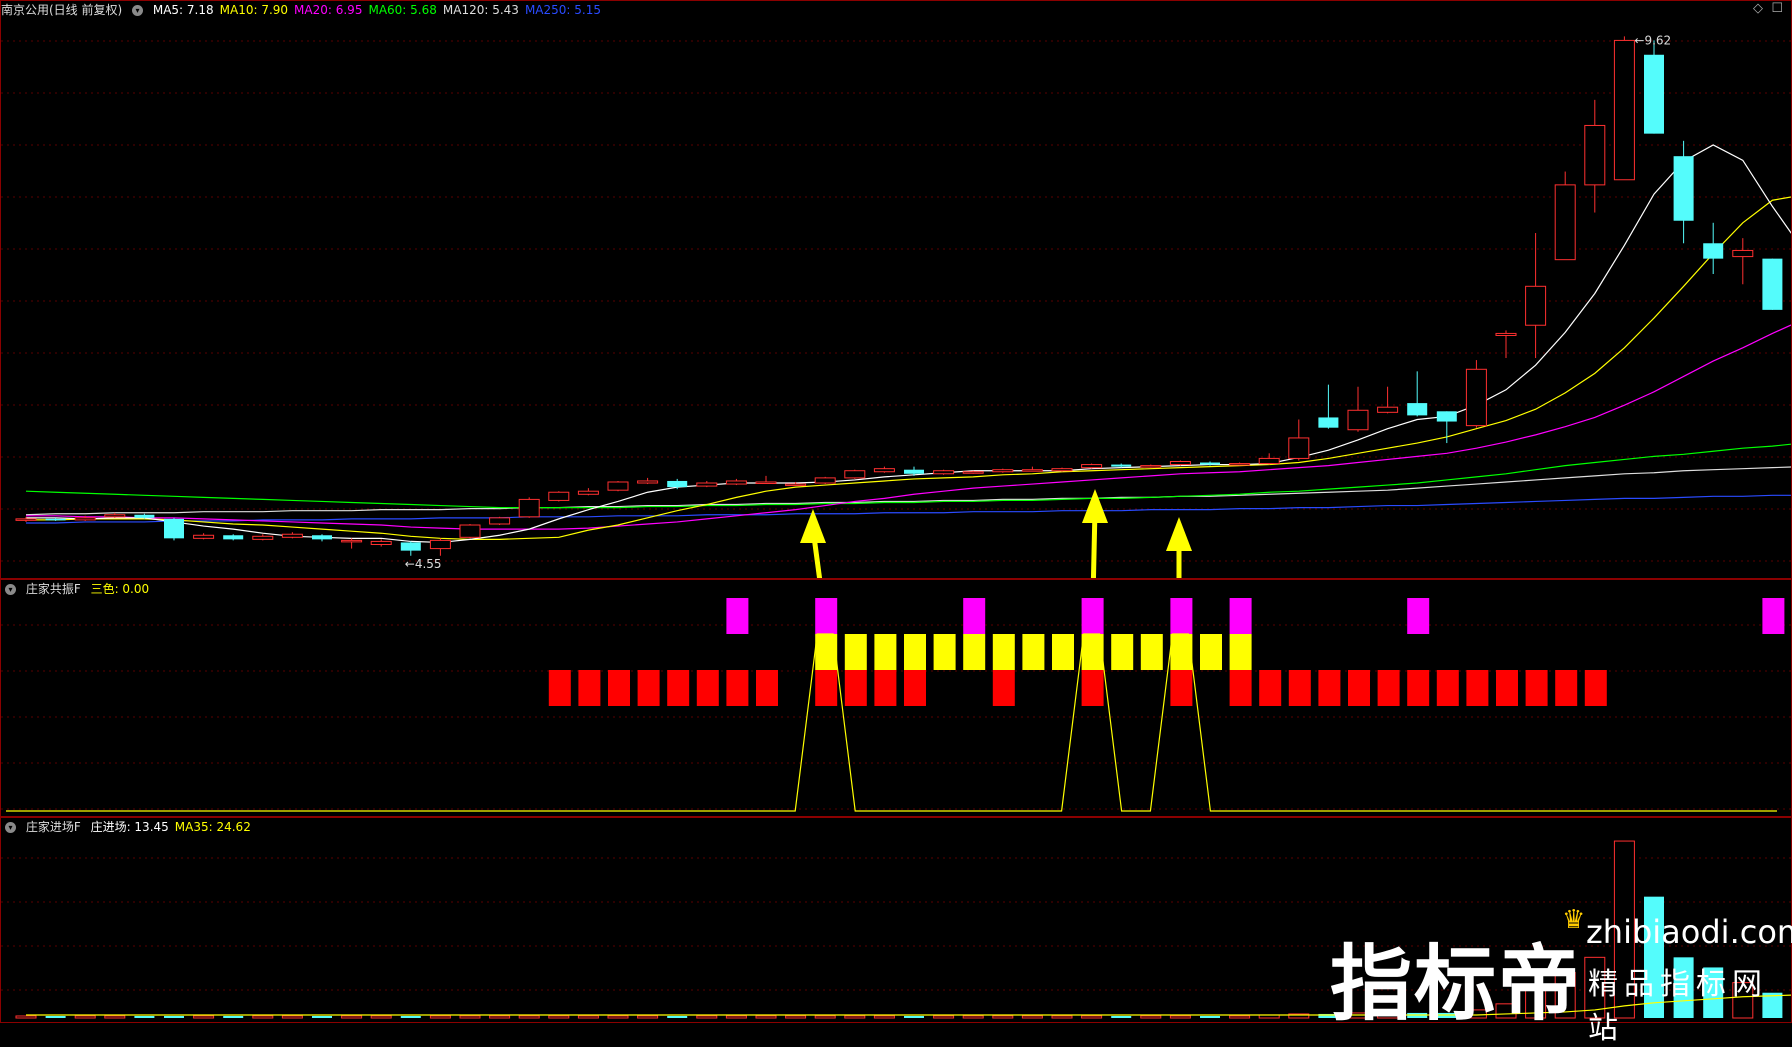  Describe the element at coordinates (480, 10) in the screenshot. I see `indicator-label: MA120: 5.43` at that location.